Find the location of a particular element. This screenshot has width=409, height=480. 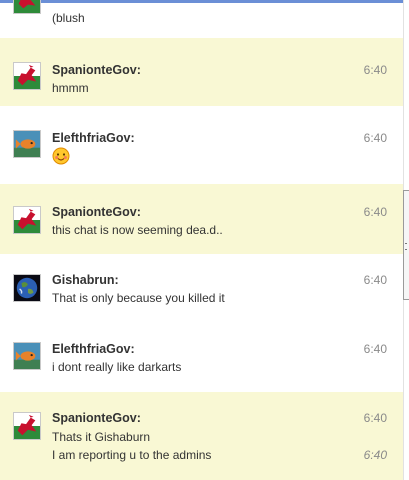

scrollbar-grip-icon is located at coordinates (406, 246).